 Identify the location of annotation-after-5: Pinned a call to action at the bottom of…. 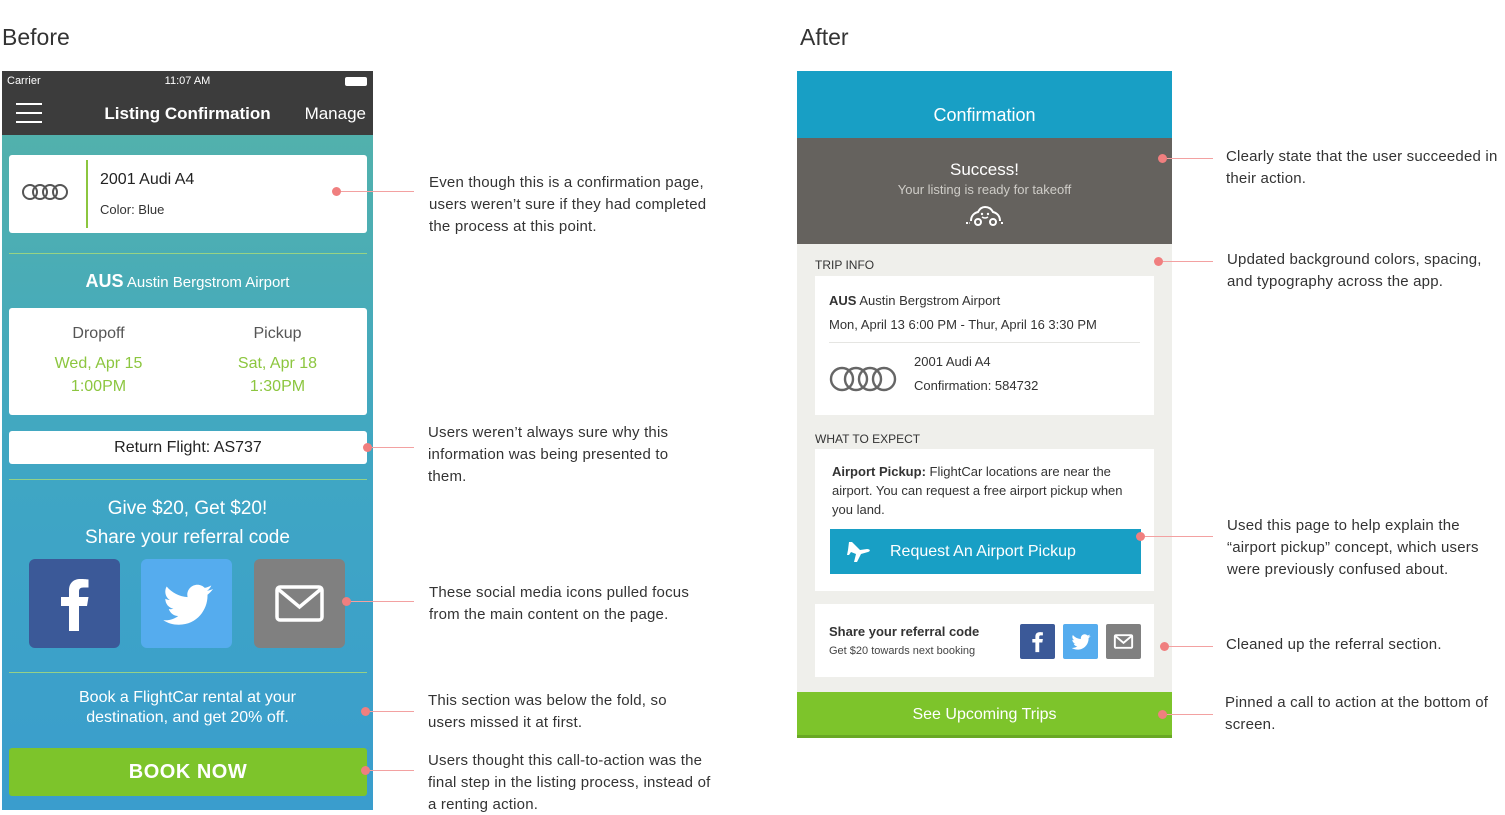
(1357, 713).